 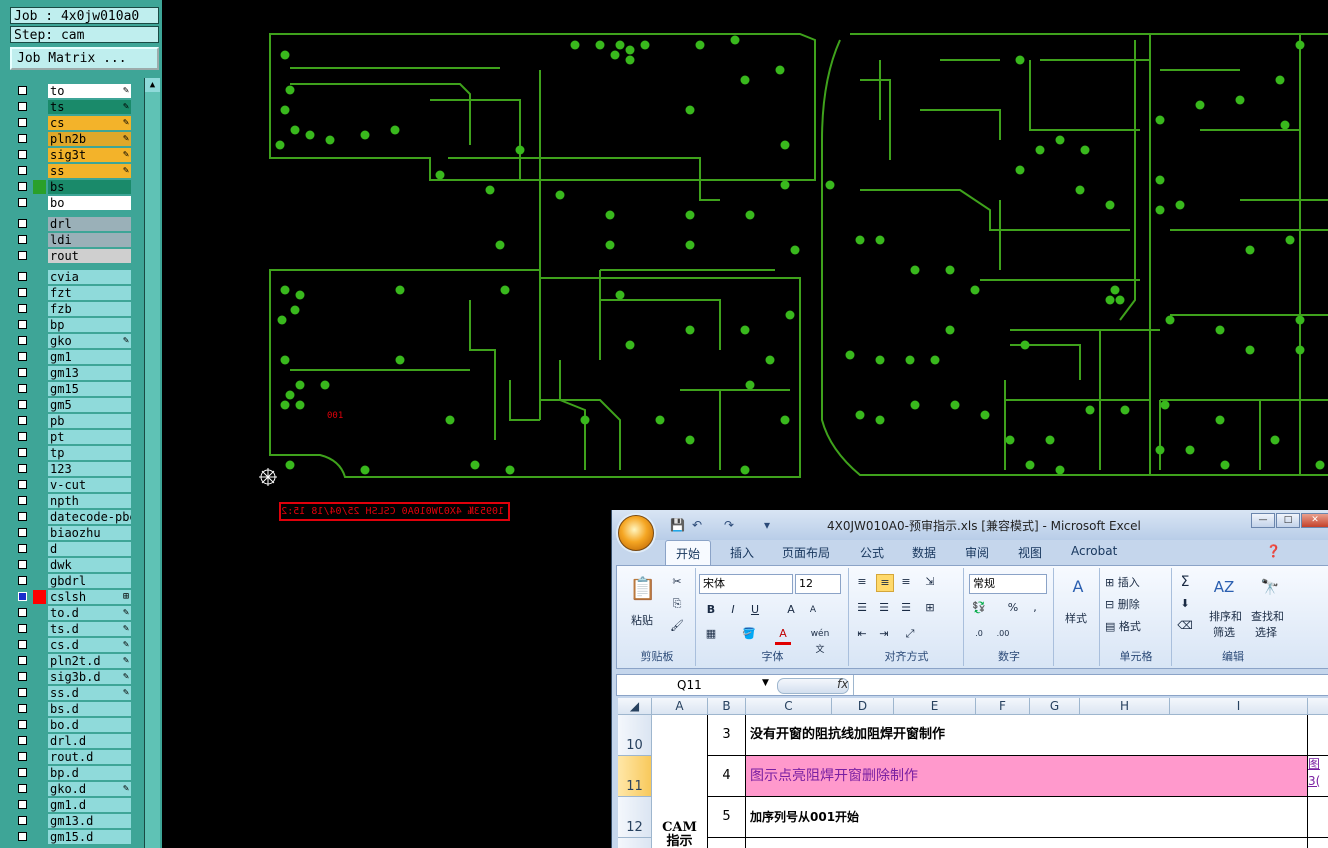 What do you see at coordinates (89, 224) in the screenshot?
I see `layer-name: drl` at bounding box center [89, 224].